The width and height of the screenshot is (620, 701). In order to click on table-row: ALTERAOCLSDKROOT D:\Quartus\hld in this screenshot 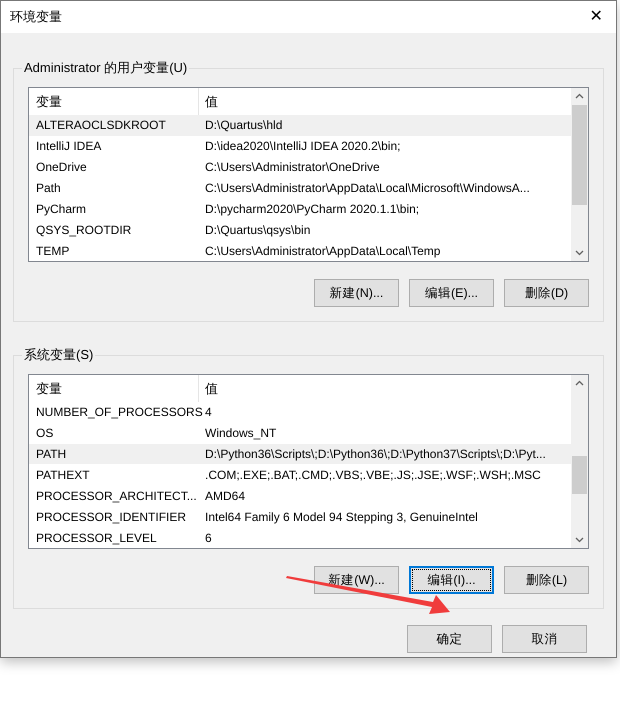, I will do `click(300, 125)`.